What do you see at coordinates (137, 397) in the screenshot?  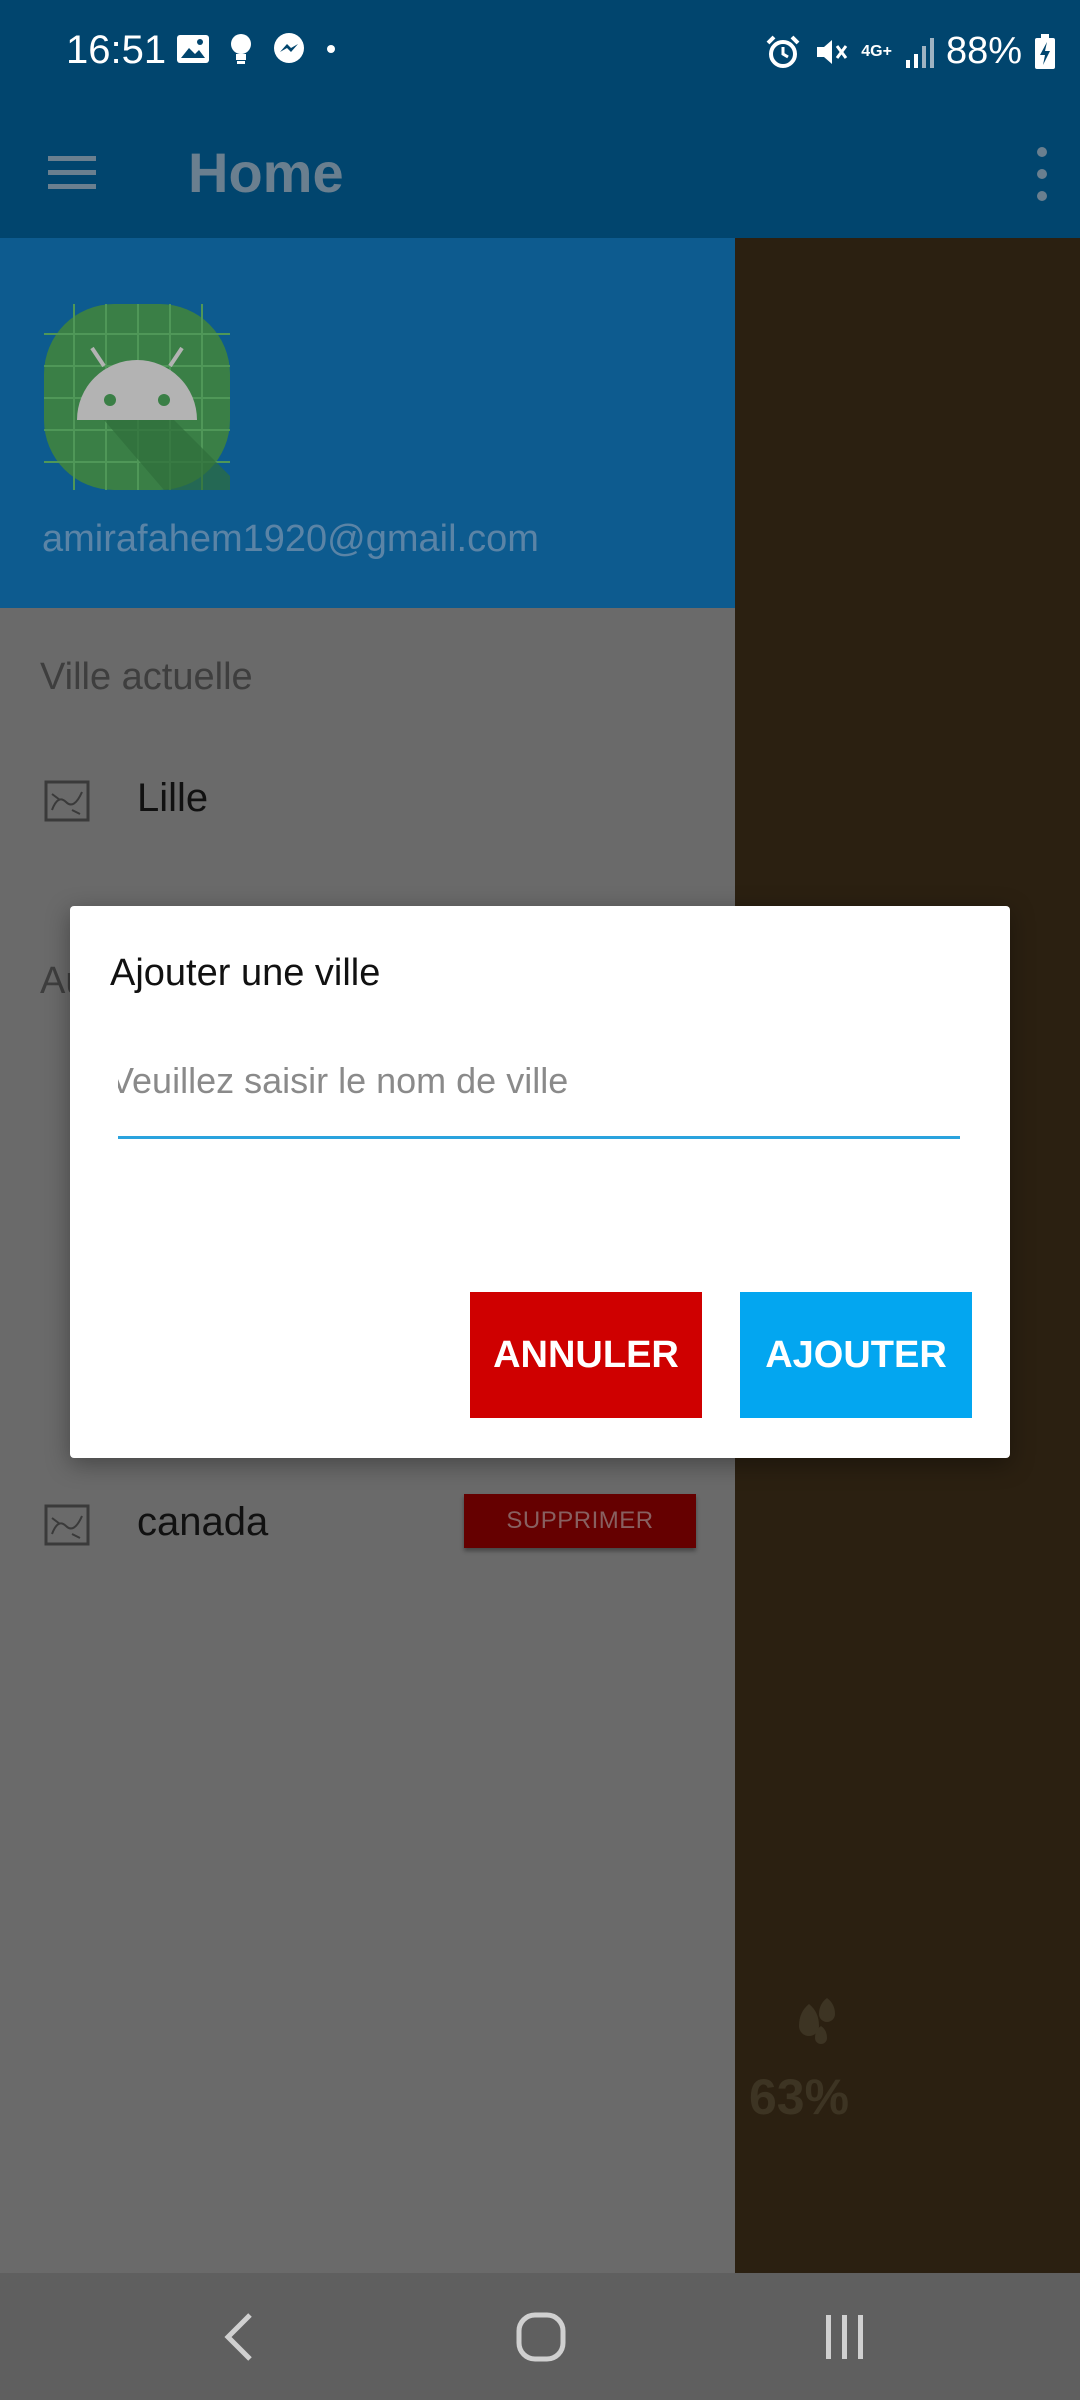 I see `android-avatar-icon` at bounding box center [137, 397].